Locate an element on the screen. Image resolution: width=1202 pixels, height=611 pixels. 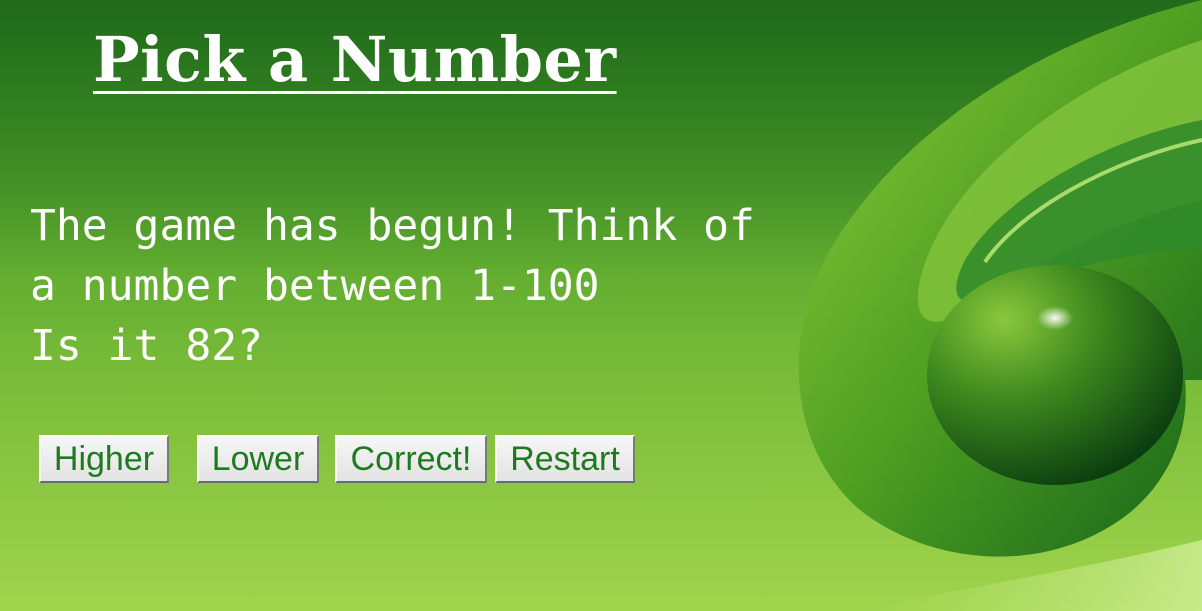
page-title: Pick a Number is located at coordinates (355, 59).